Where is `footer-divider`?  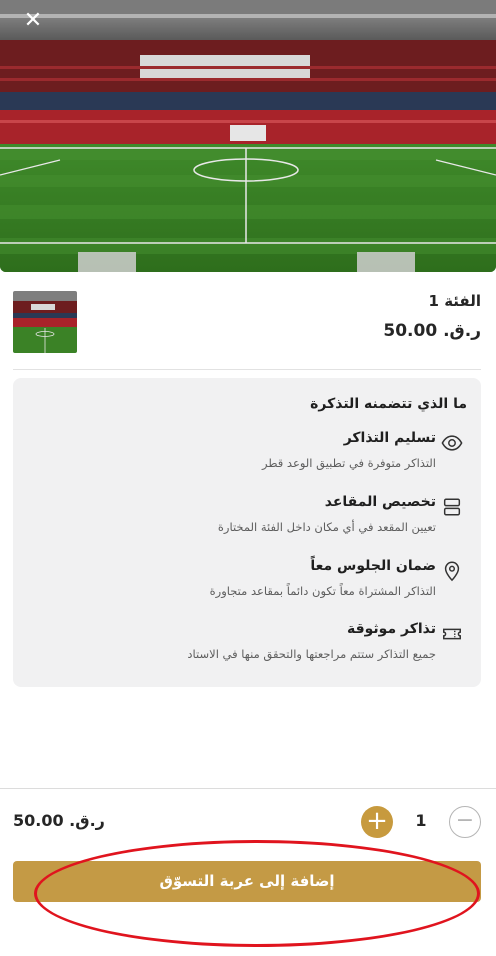 footer-divider is located at coordinates (248, 788).